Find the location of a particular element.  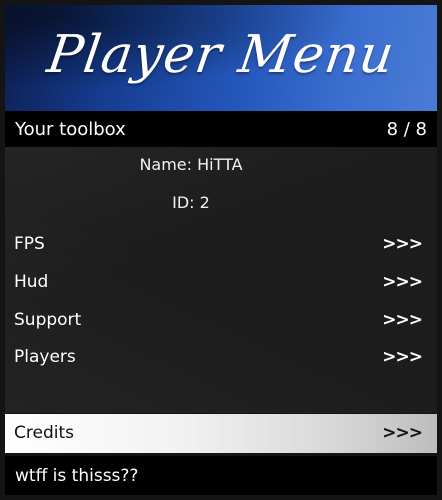

menu-item-label: FPS is located at coordinates (29, 244).